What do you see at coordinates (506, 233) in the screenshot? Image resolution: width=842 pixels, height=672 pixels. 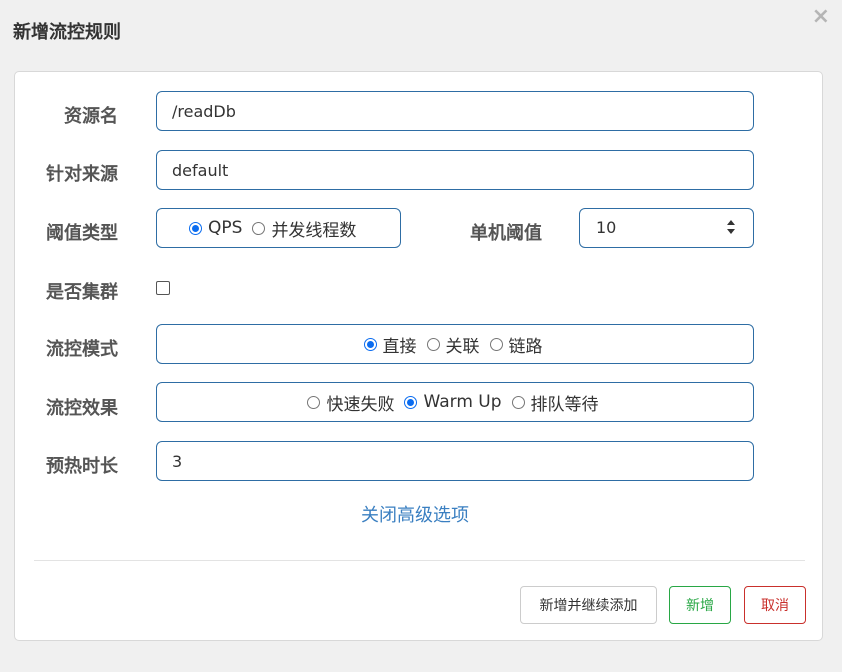 I see `single-threshold-label: 单机阈值` at bounding box center [506, 233].